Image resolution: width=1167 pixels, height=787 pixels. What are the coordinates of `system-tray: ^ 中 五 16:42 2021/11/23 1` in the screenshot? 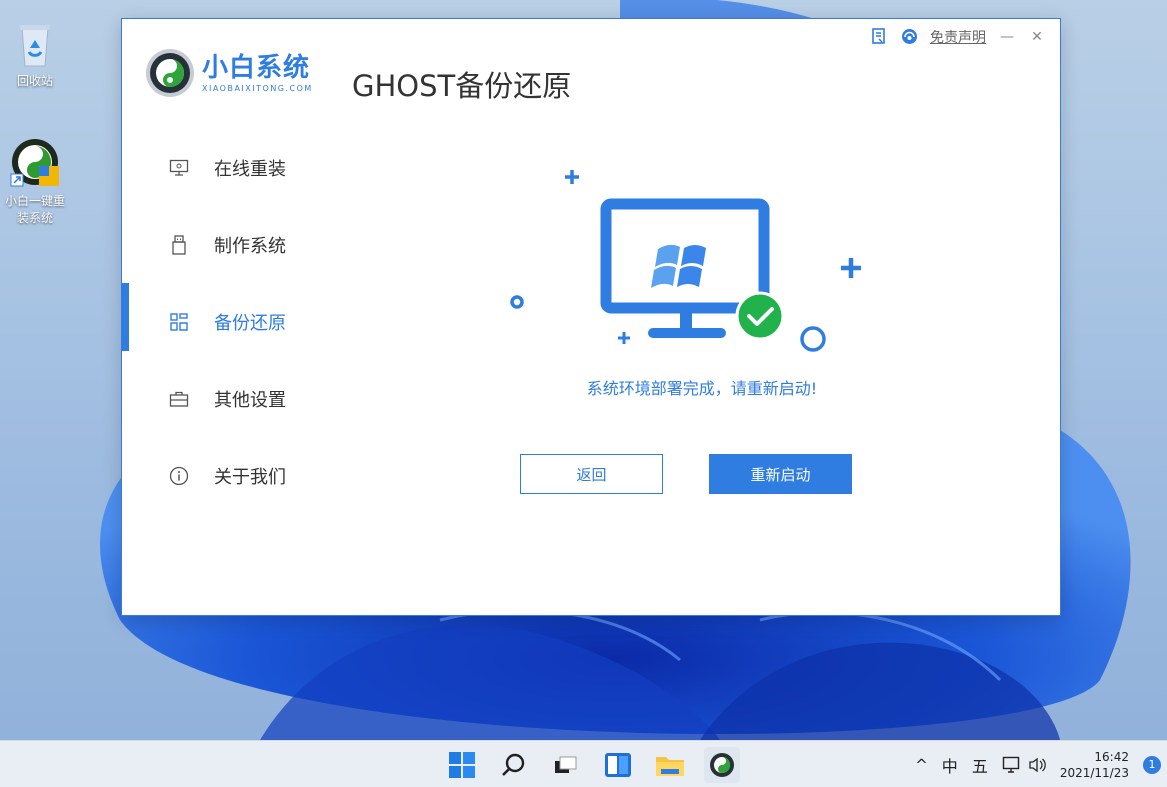 It's located at (1038, 764).